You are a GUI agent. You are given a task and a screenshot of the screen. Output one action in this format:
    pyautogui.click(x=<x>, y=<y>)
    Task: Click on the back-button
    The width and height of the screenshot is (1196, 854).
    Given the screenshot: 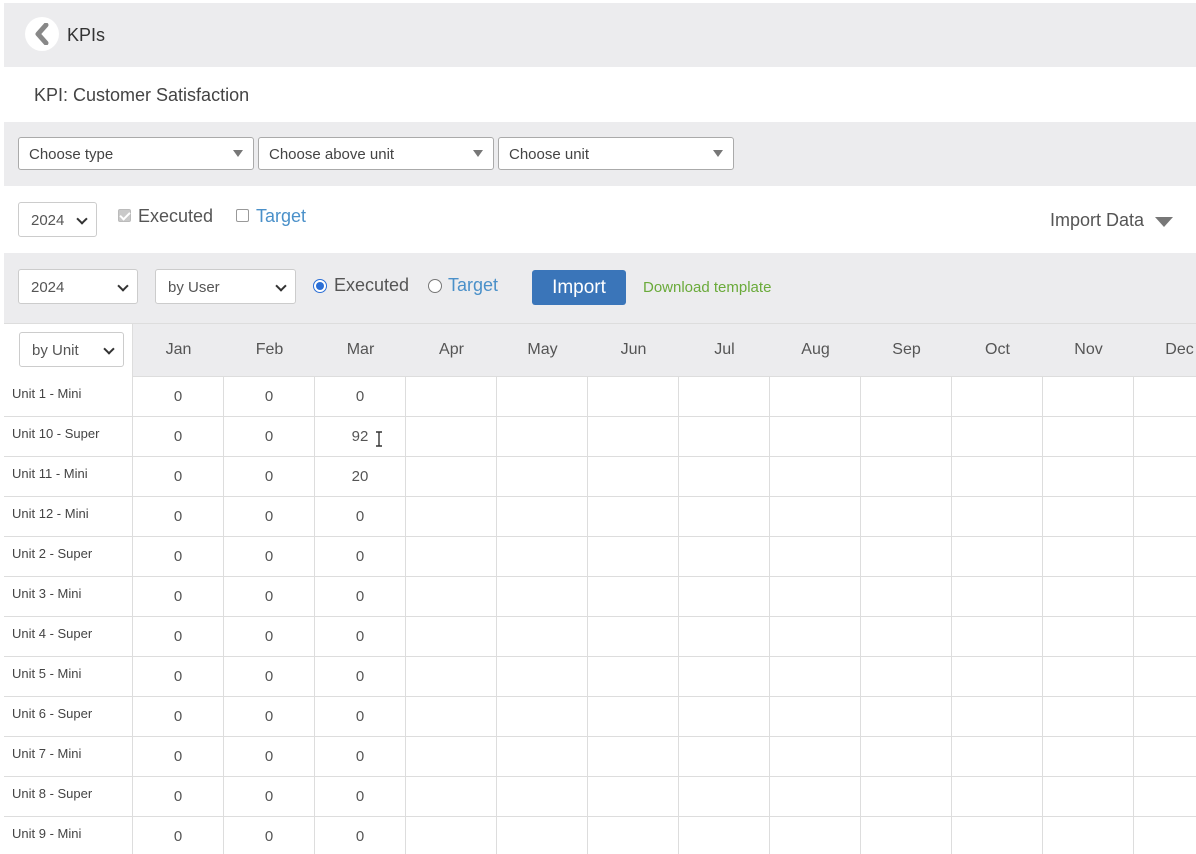 What is the action you would take?
    pyautogui.click(x=42, y=34)
    